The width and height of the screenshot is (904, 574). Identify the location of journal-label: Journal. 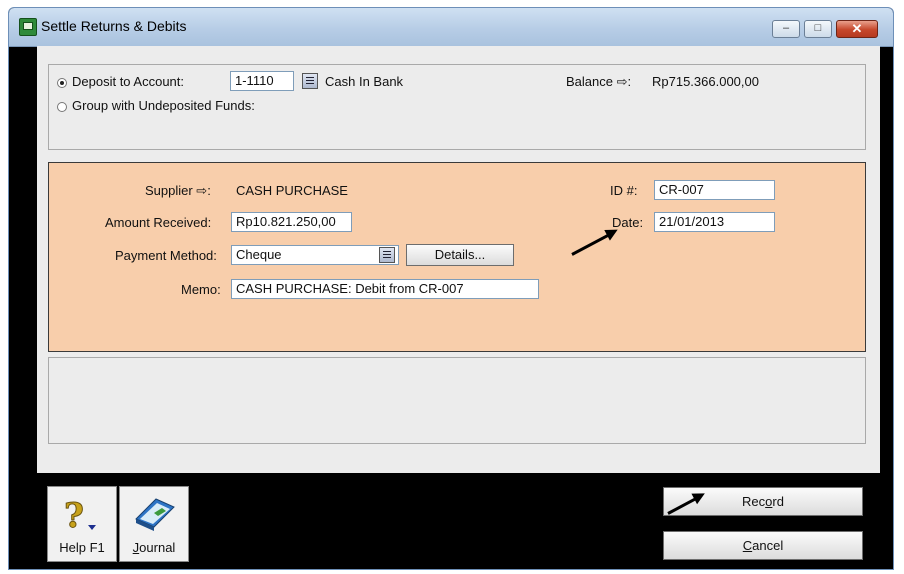
(154, 547).